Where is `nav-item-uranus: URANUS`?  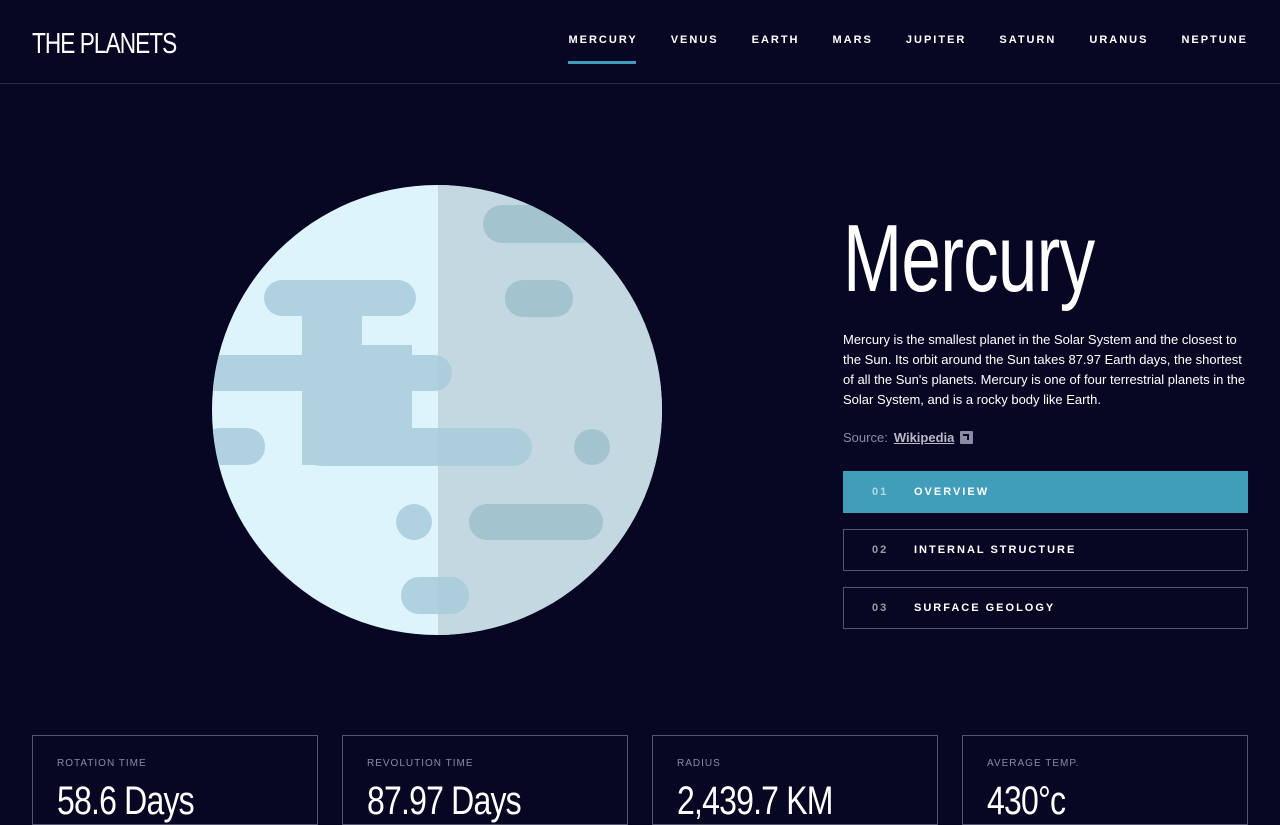 nav-item-uranus: URANUS is located at coordinates (1118, 42).